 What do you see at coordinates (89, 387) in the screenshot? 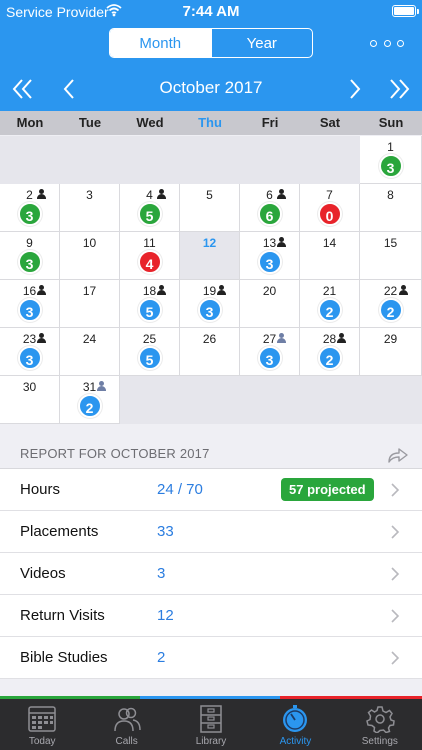
I see `day-number: 31` at bounding box center [89, 387].